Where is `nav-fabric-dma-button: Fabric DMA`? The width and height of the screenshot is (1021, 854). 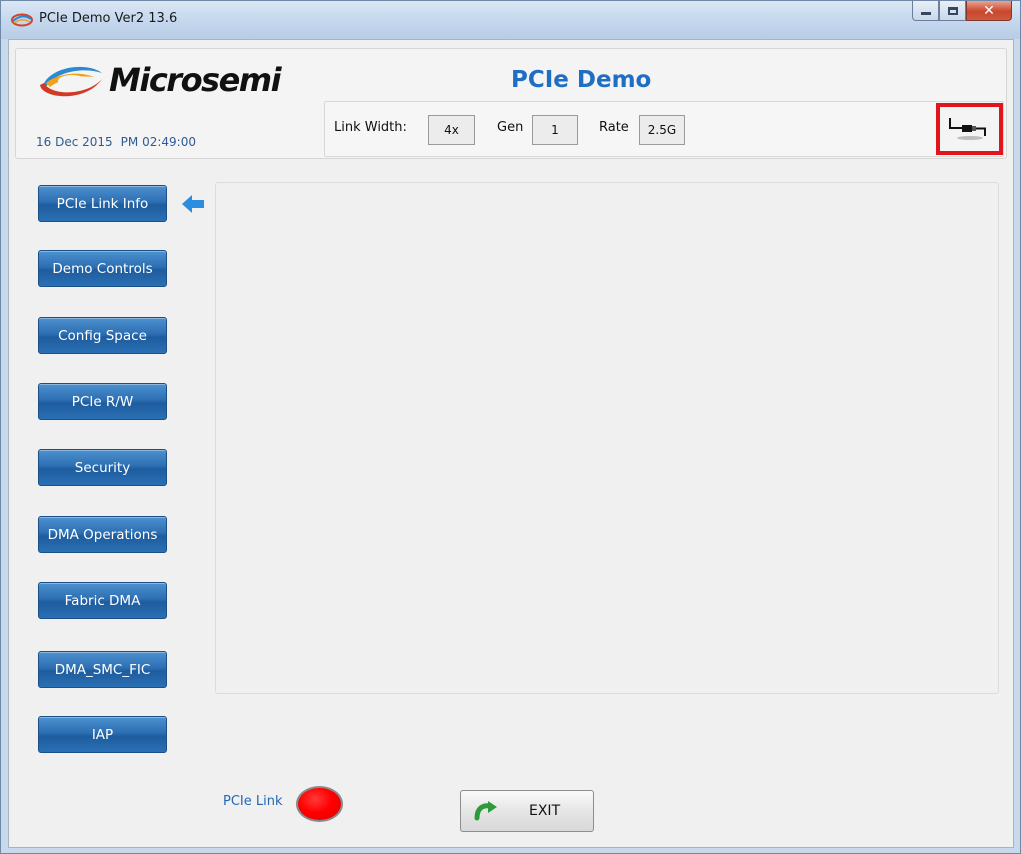
nav-fabric-dma-button: Fabric DMA is located at coordinates (102, 600).